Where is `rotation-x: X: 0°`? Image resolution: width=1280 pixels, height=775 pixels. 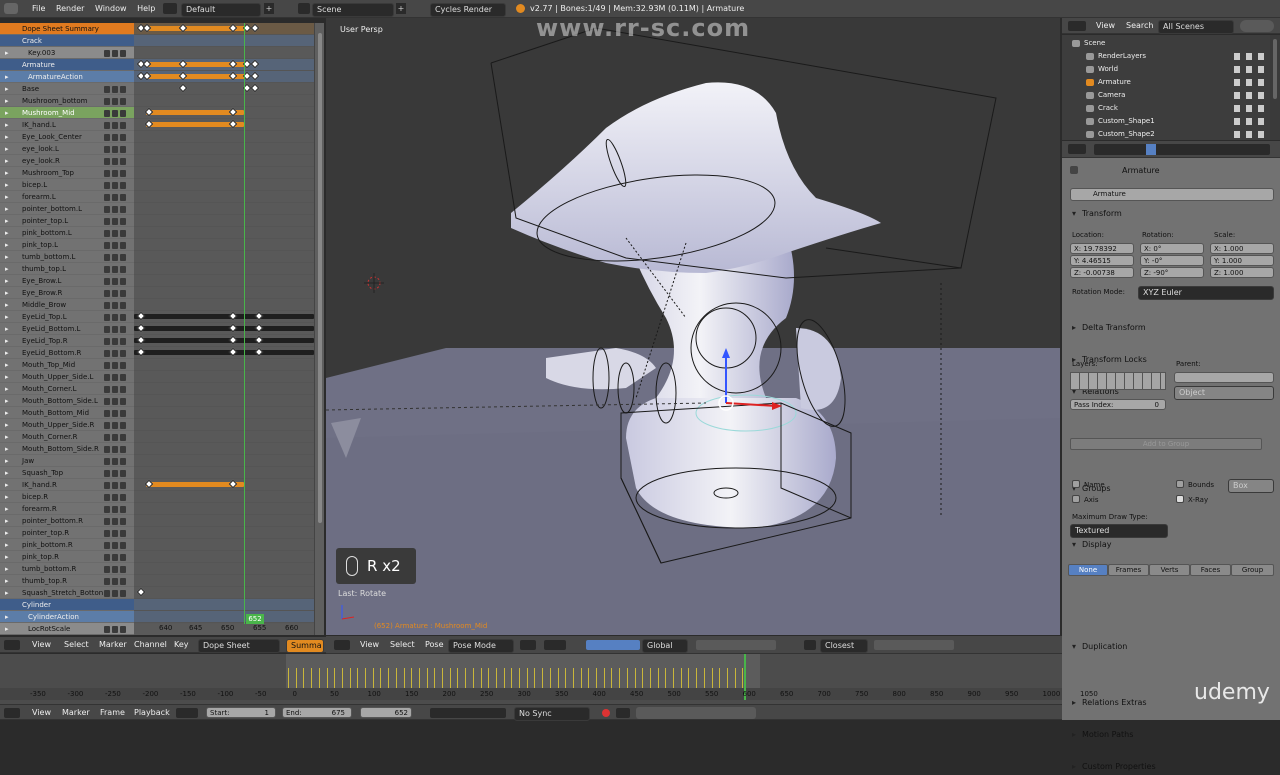
rotation-x: X: 0° is located at coordinates (1172, 248).